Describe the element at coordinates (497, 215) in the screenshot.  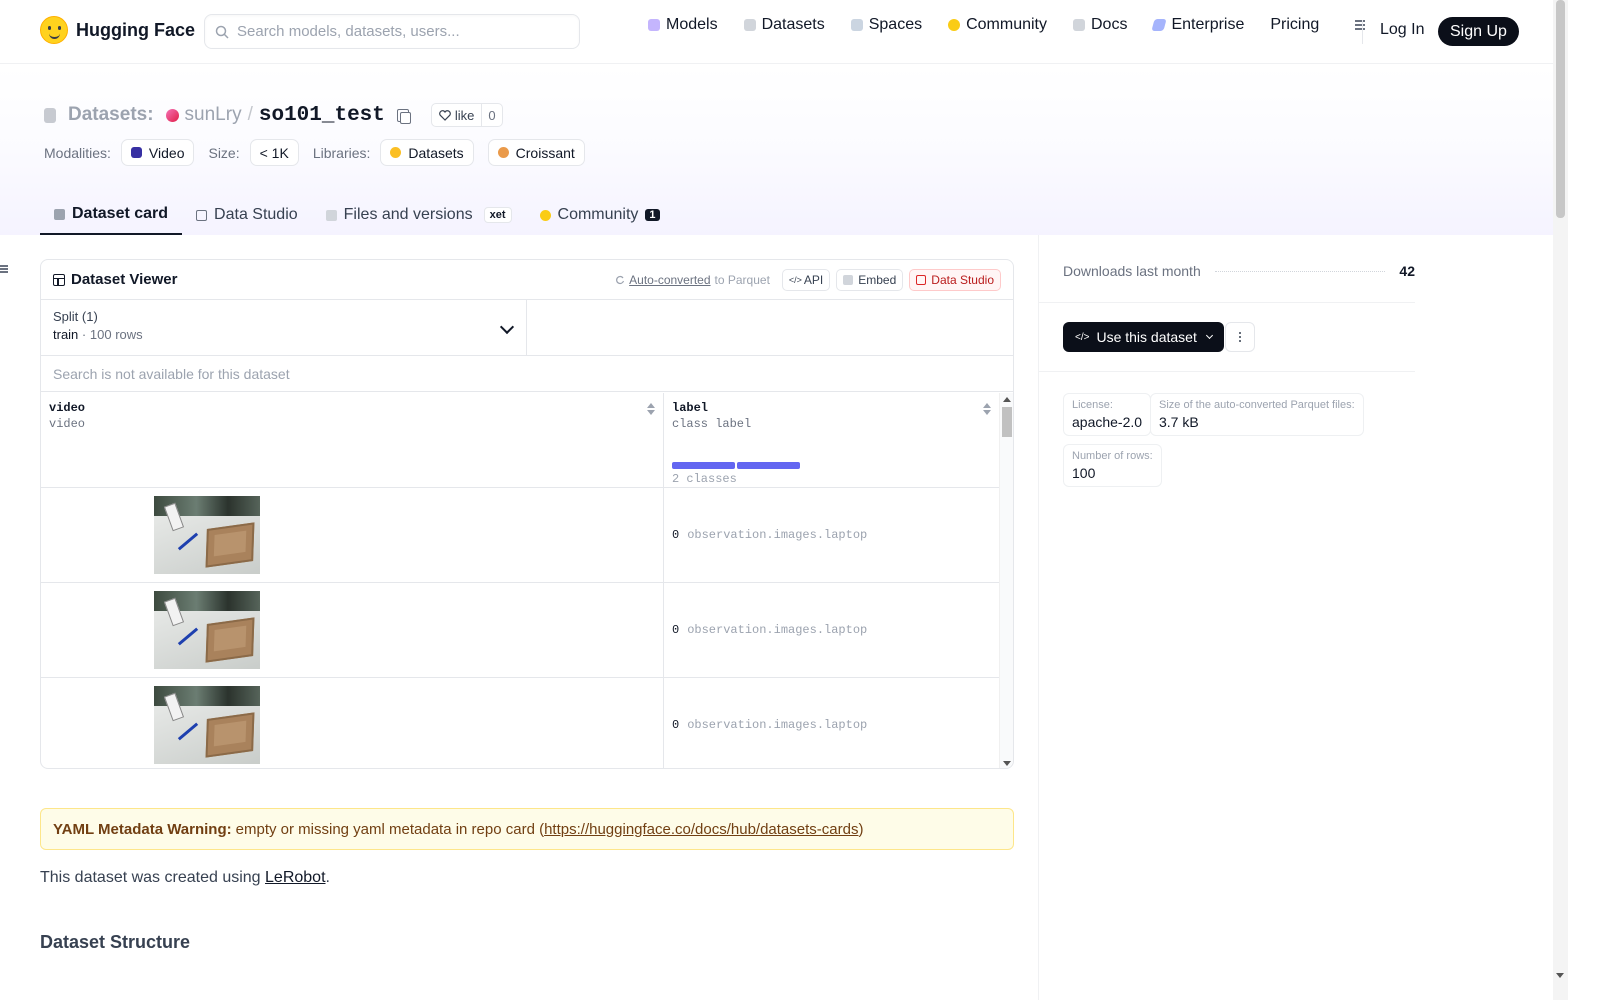
I see `xet-badge: xet` at that location.